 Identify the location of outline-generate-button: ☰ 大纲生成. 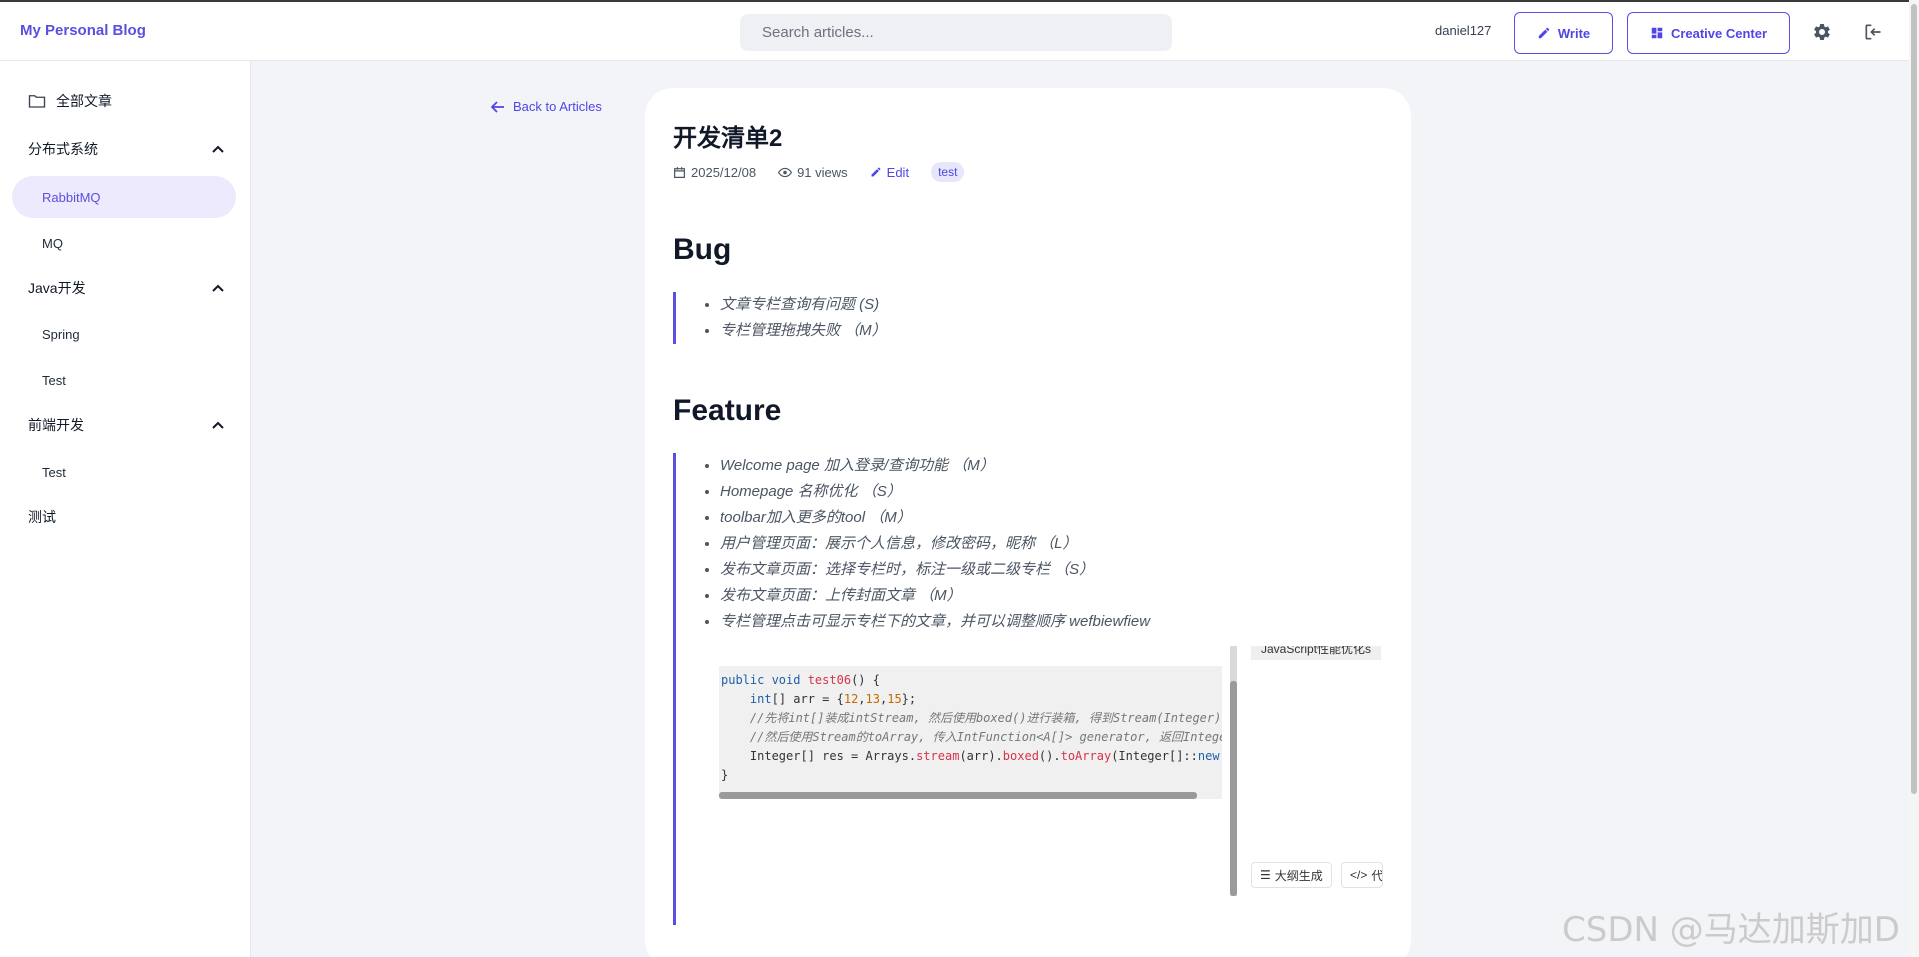
(1291, 875).